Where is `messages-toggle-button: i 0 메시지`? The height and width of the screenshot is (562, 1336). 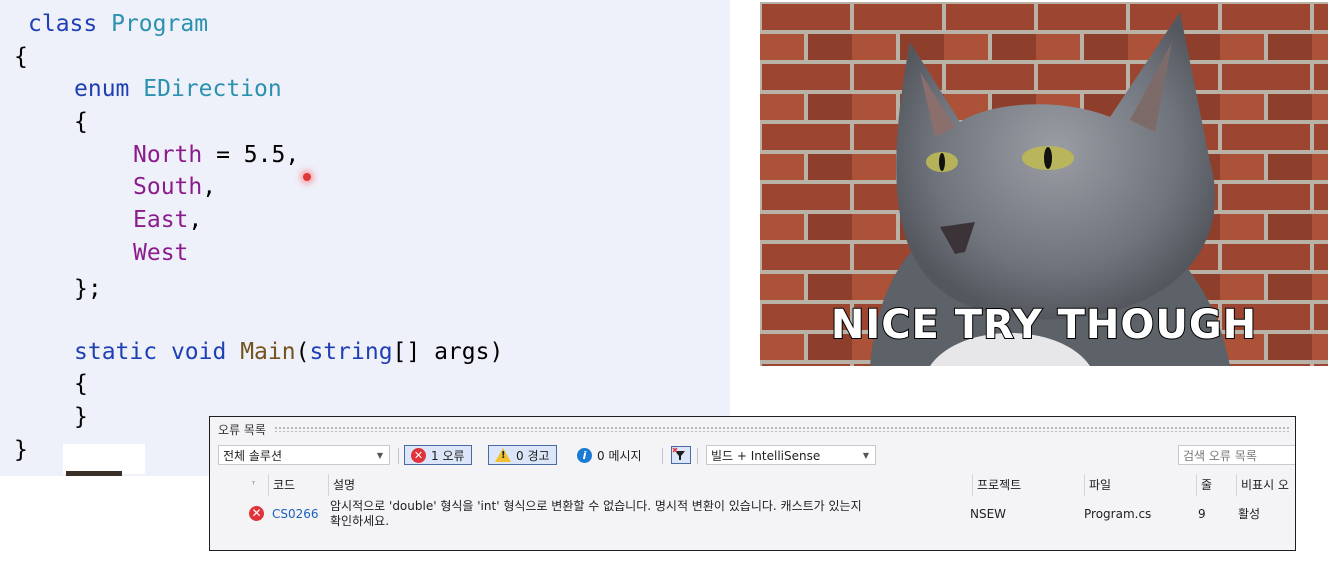 messages-toggle-button: i 0 메시지 is located at coordinates (609, 455).